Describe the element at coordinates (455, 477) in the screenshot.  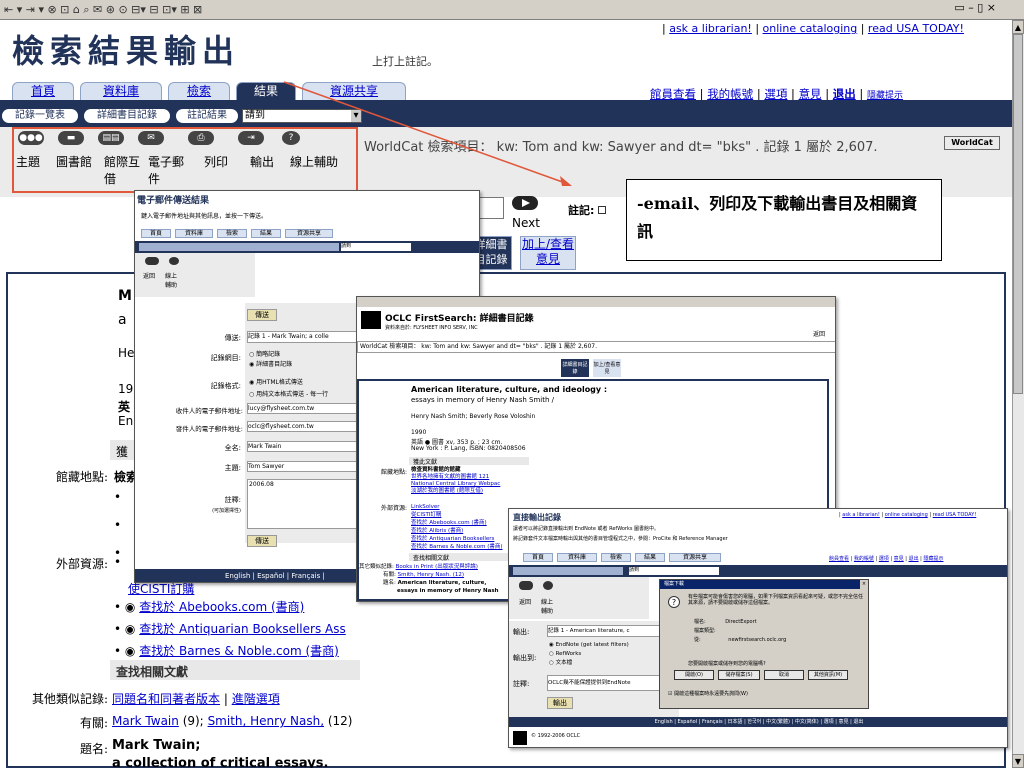
I see `print-holdings-world: 世界各地擁有文獻的圖書館 121` at that location.